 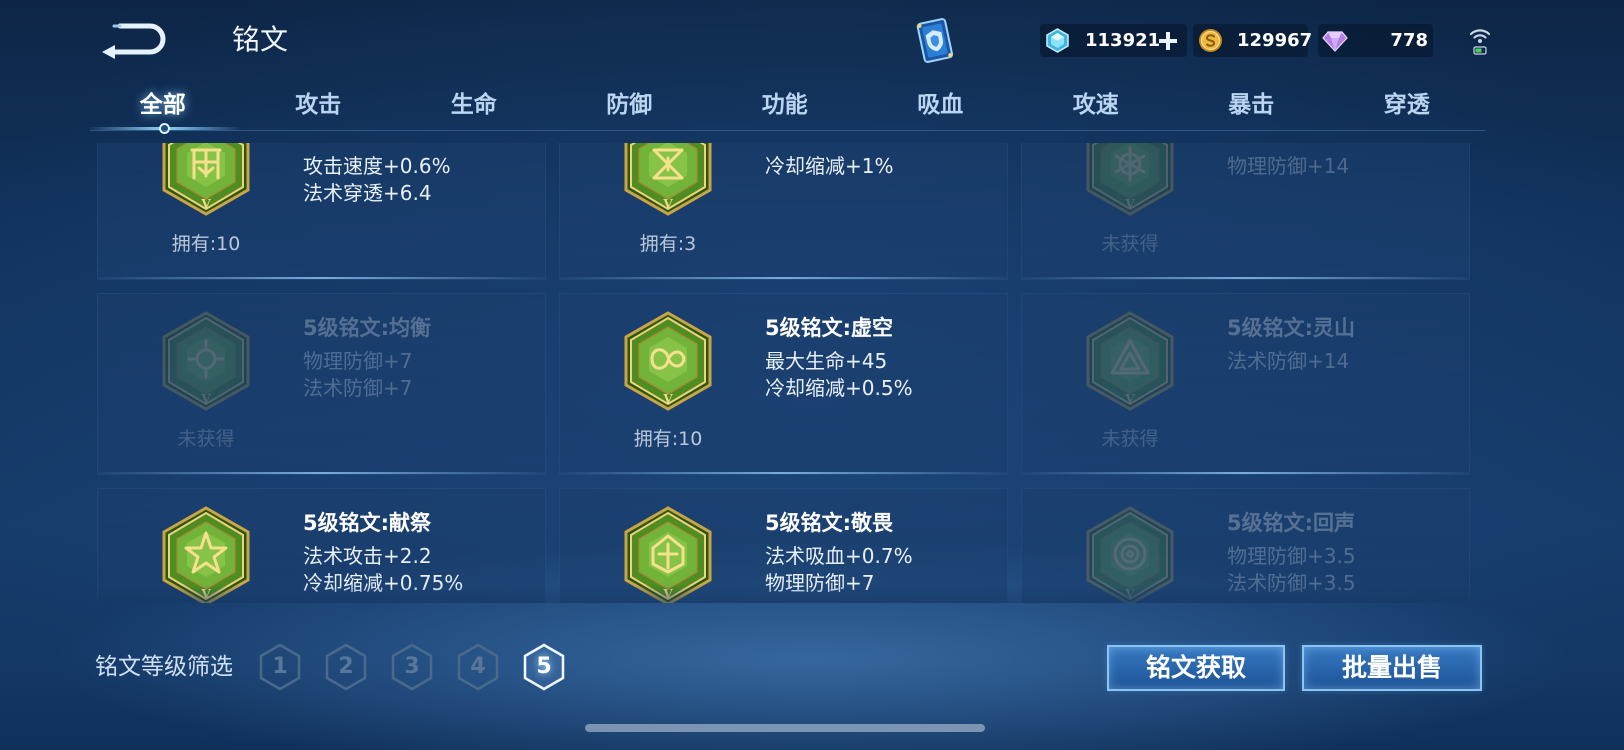 I want to click on inscription-card: V 5级铭文:回声 物理防御+3.5 法术防御+3.5, so click(x=1245, y=545).